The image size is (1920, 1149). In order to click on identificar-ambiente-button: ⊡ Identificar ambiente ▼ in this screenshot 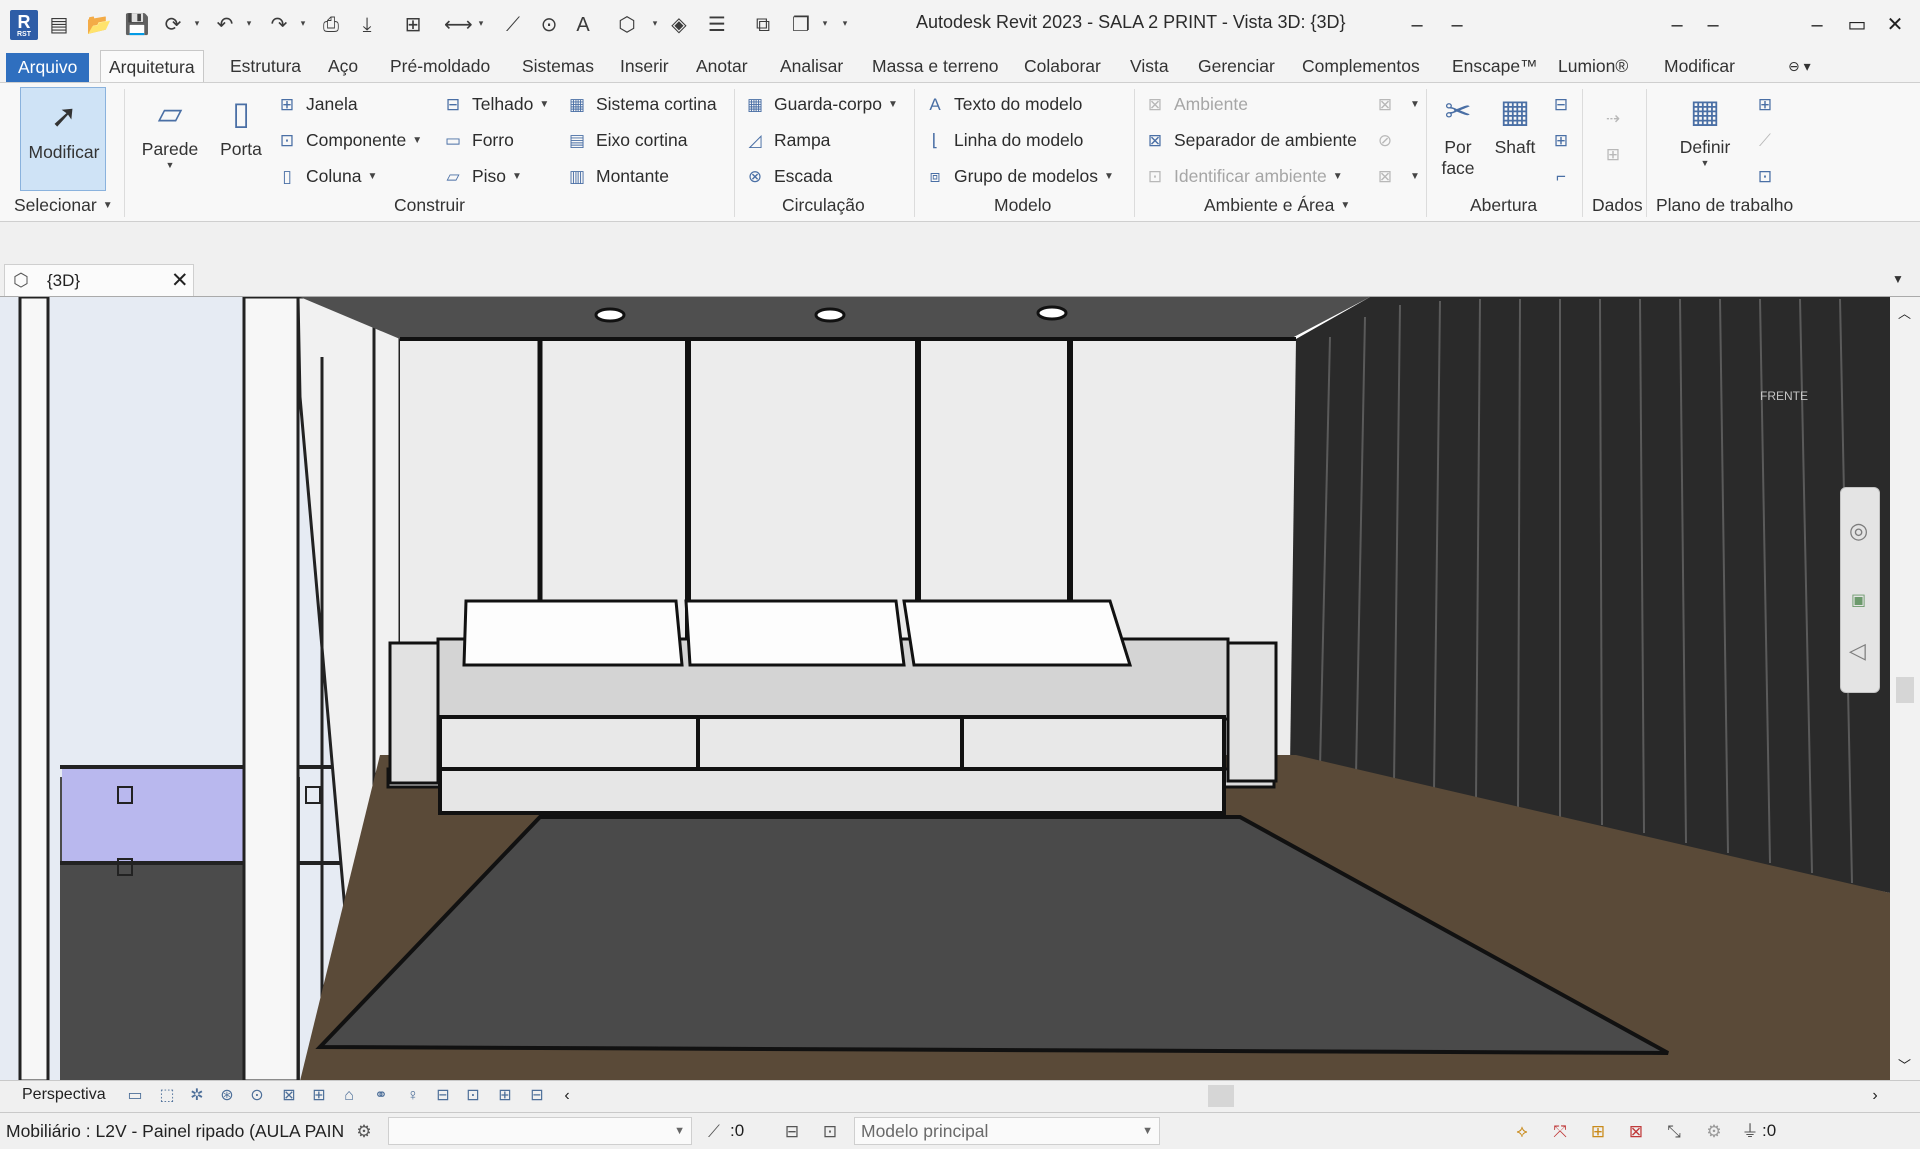, I will do `click(1243, 176)`.